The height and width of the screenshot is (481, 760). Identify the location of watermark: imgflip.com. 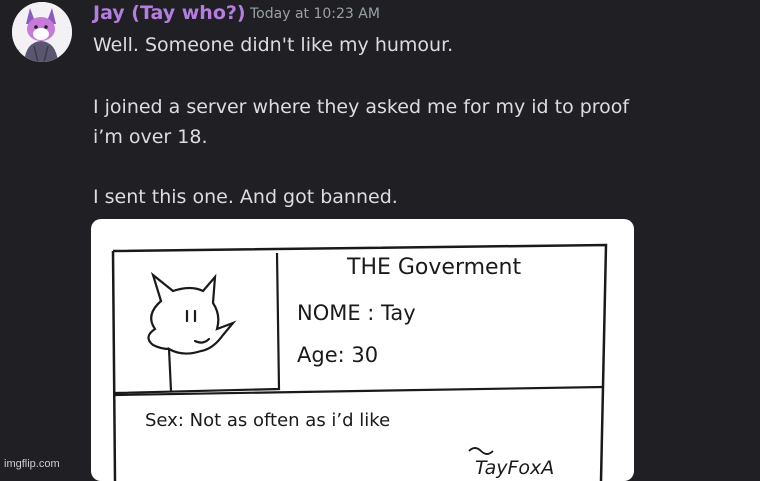
(32, 464).